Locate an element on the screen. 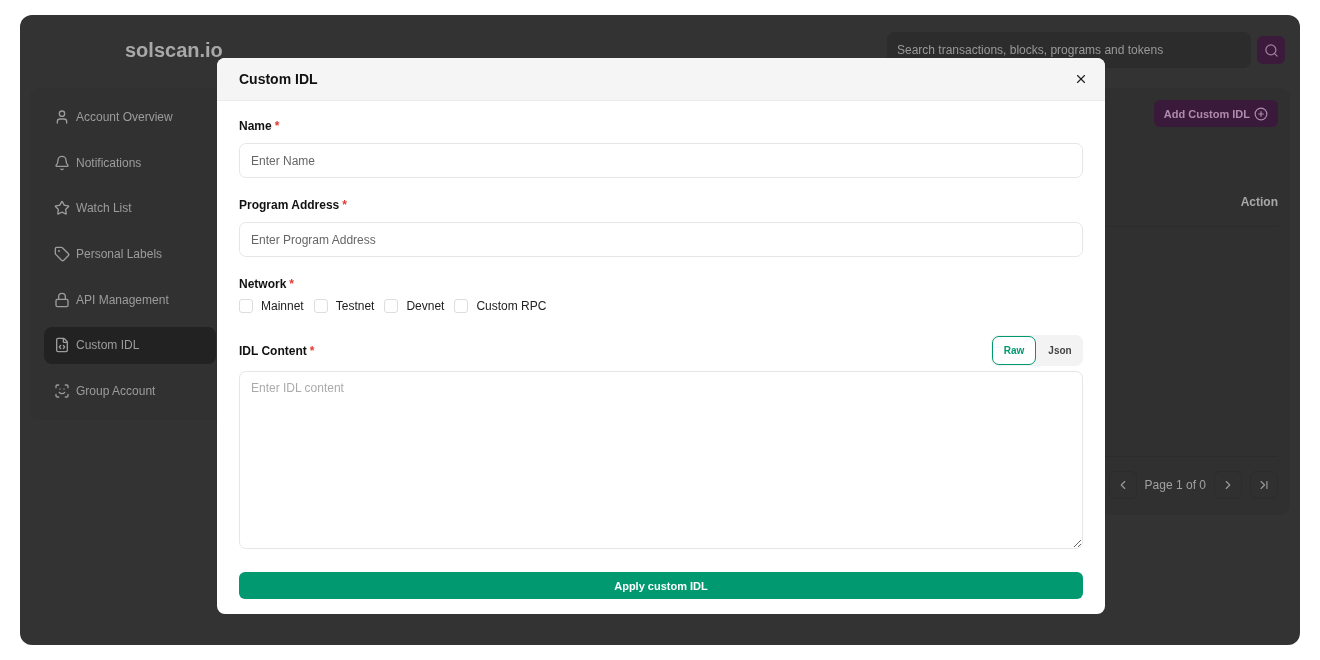  star-icon is located at coordinates (62, 208).